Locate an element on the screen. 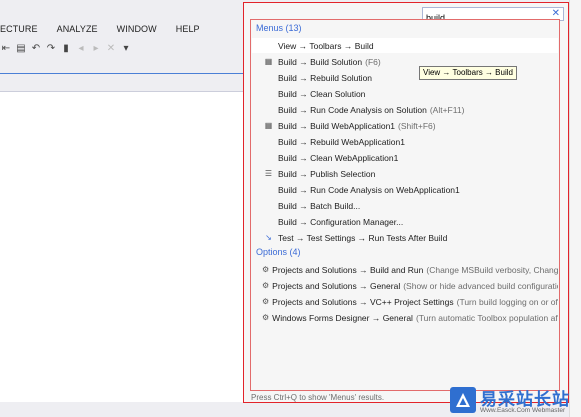 The image size is (581, 417). build-solution-icon: ▦ is located at coordinates (268, 61).